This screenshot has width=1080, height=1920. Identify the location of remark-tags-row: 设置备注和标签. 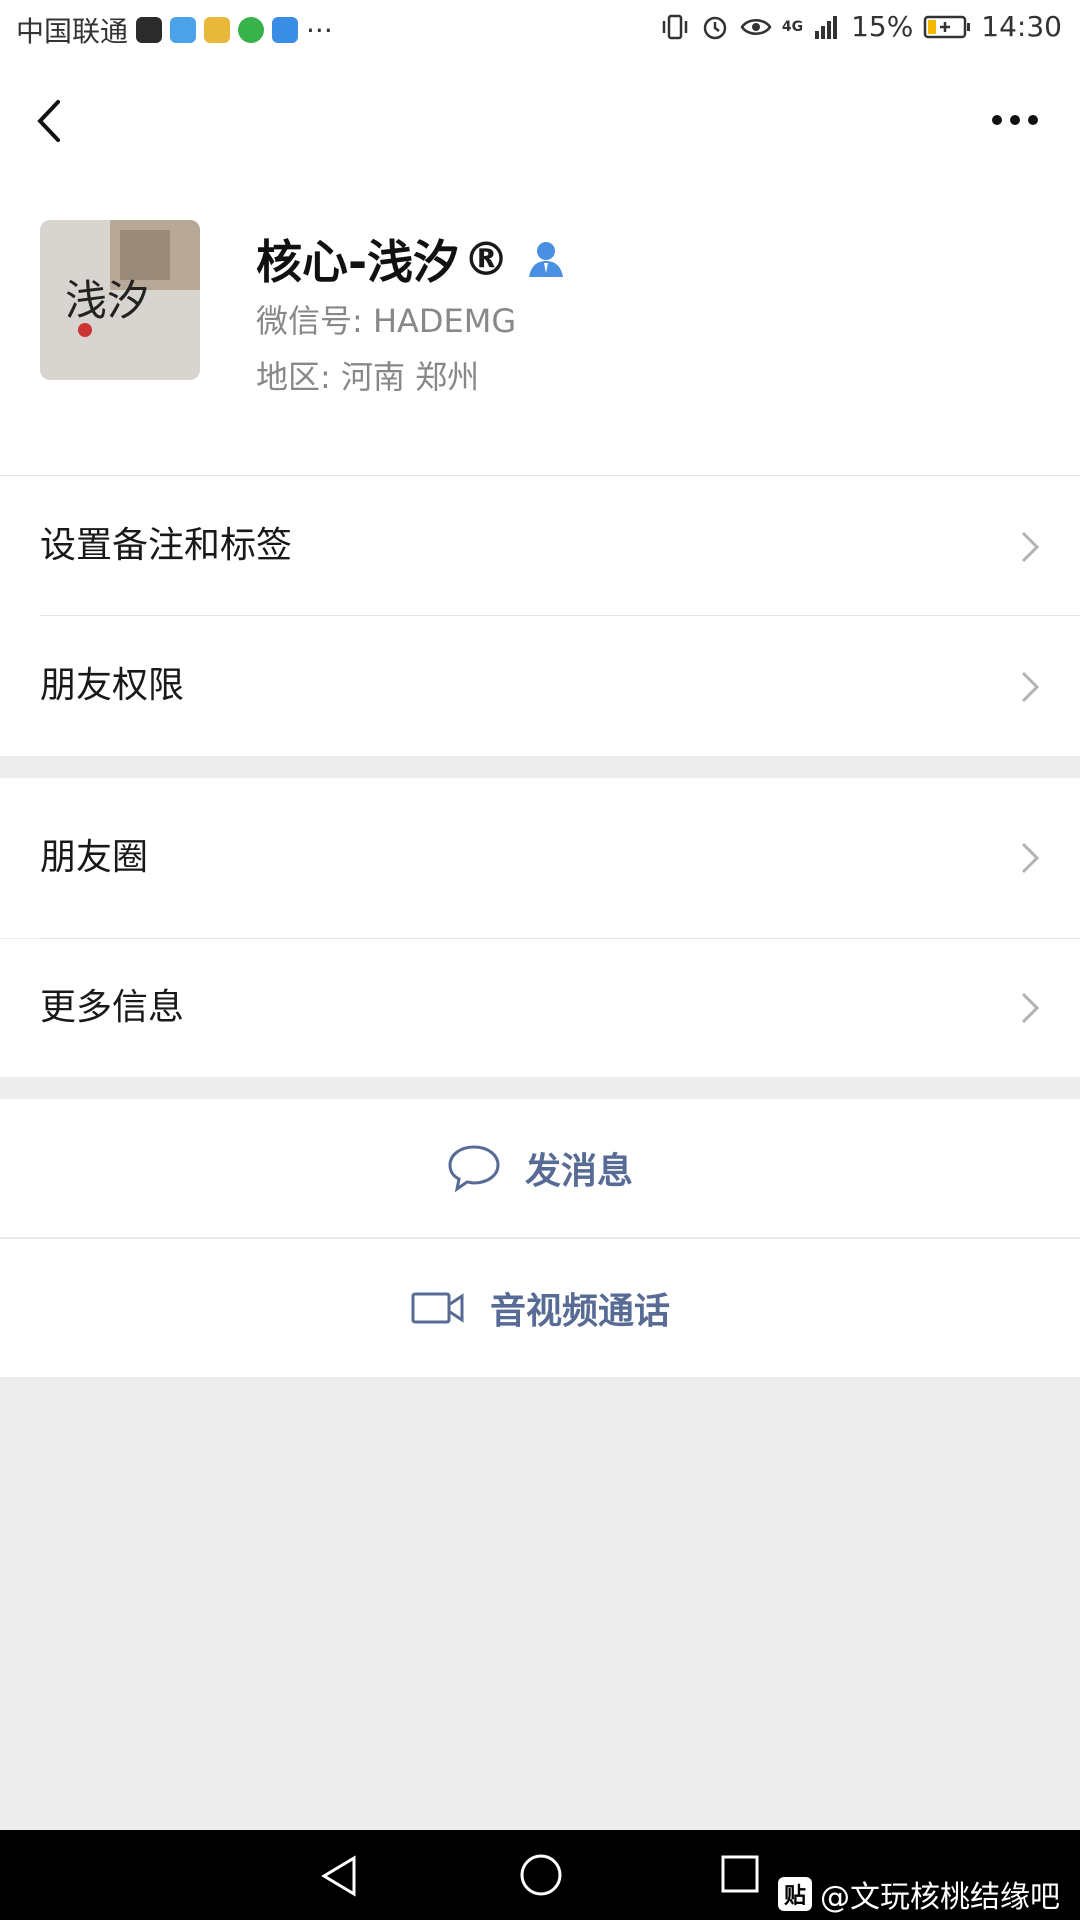
(540, 546).